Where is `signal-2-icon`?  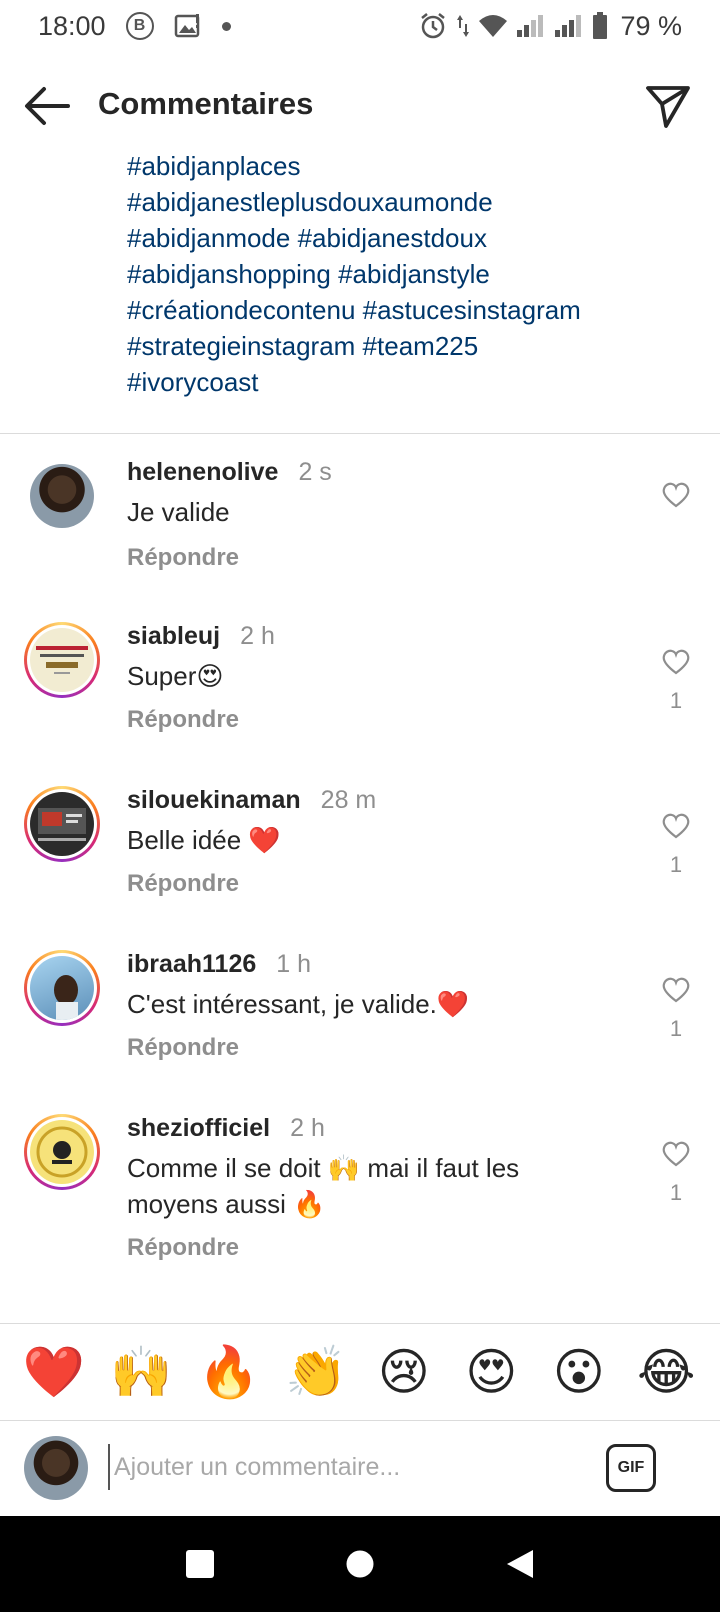
signal-2-icon is located at coordinates (569, 26).